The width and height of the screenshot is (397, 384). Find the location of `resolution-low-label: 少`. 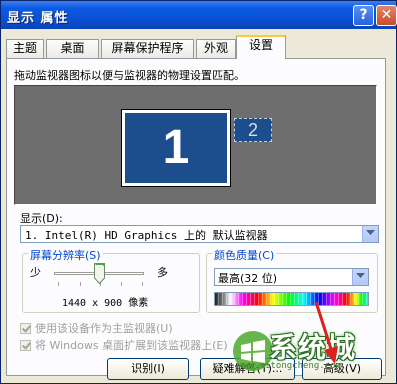

resolution-low-label: 少 is located at coordinates (35, 272).